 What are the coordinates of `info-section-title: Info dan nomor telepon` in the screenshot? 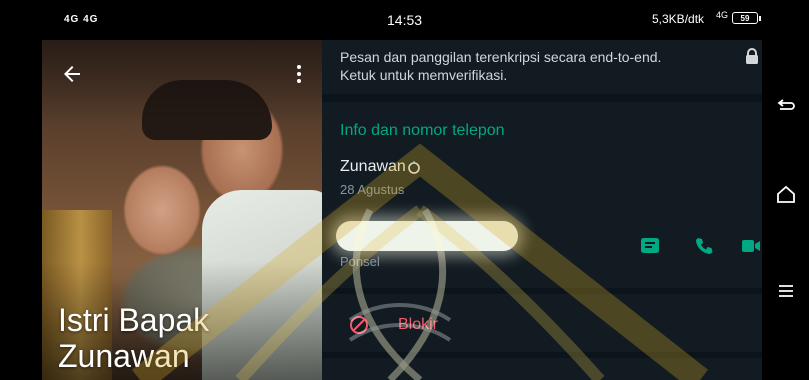 It's located at (422, 130).